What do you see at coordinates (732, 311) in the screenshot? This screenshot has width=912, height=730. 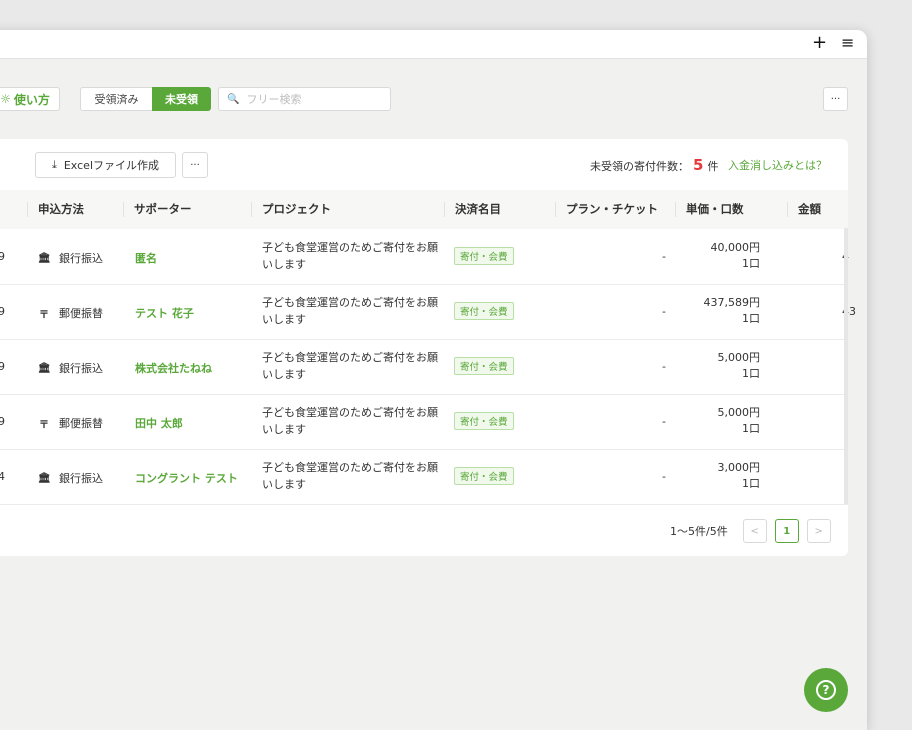 I see `row-unit-price: 437,589円 1口` at bounding box center [732, 311].